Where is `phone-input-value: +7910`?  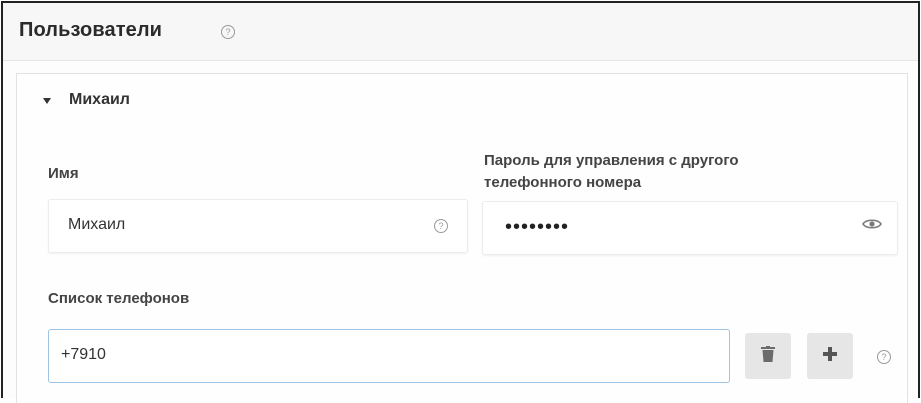 phone-input-value: +7910 is located at coordinates (83, 354).